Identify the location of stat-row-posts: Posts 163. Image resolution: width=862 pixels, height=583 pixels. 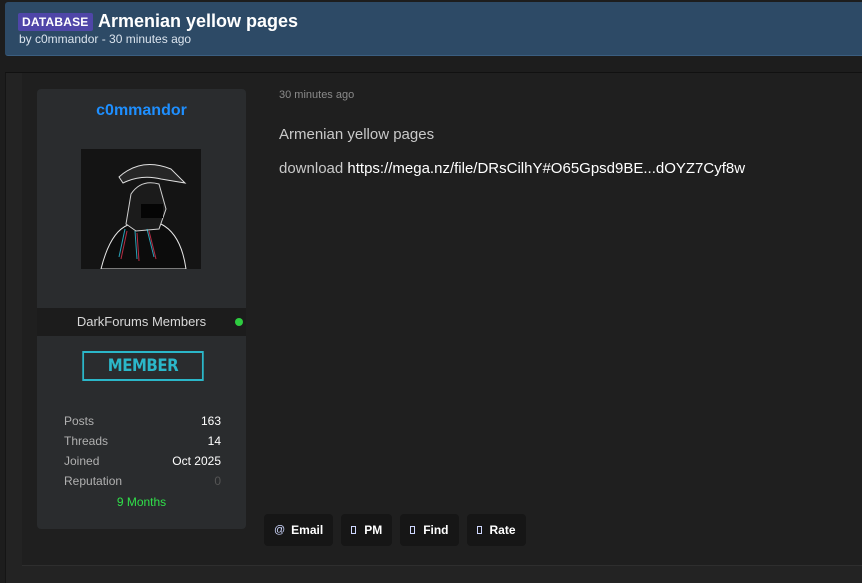
(142, 424).